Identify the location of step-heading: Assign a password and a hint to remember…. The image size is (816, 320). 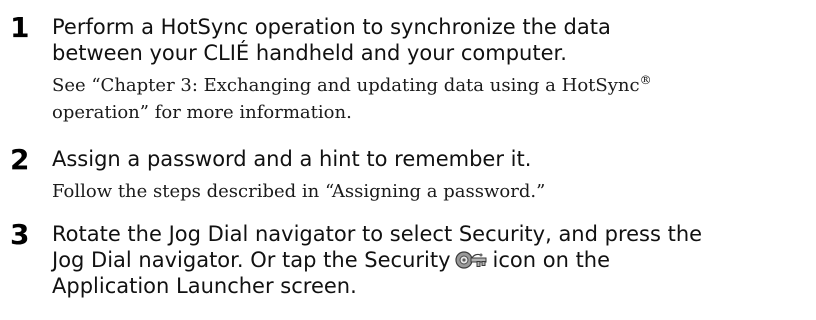
(432, 159).